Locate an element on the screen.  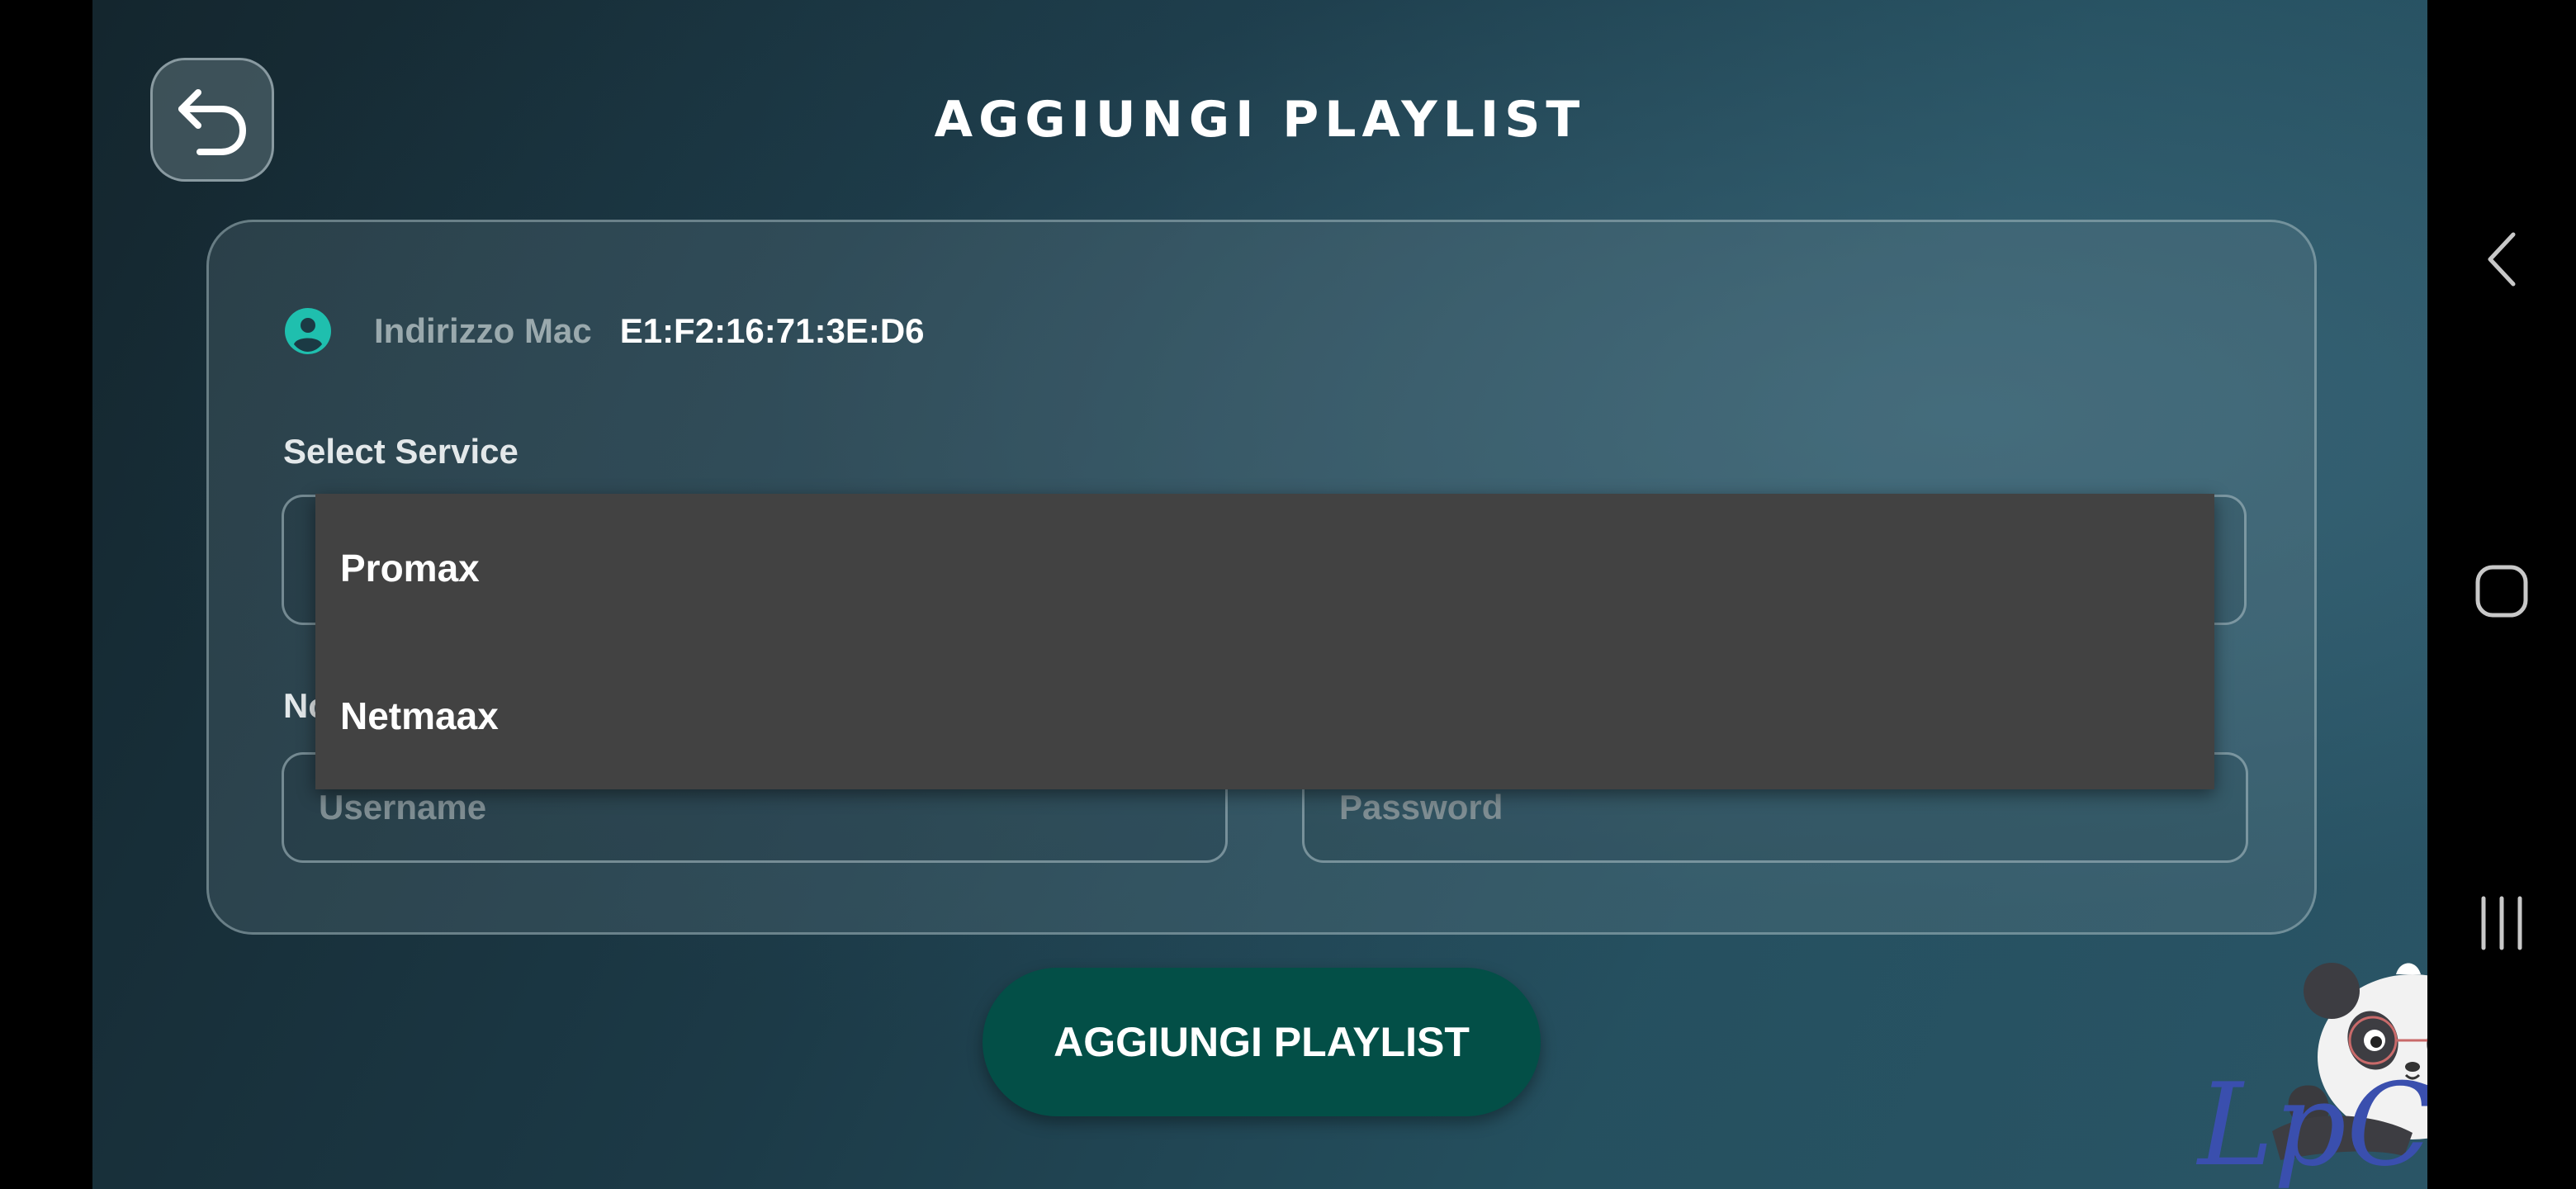
user-circle-icon is located at coordinates (308, 331).